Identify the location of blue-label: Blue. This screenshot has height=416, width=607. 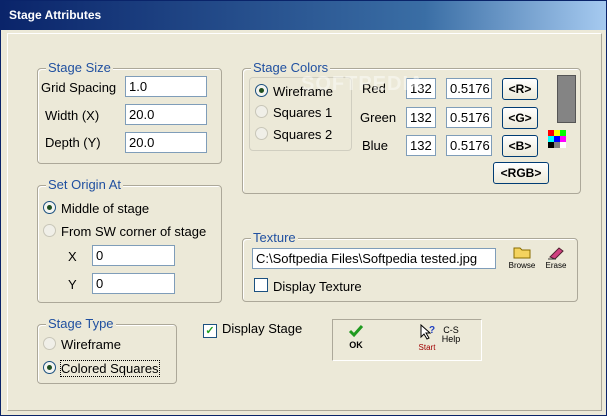
(375, 145).